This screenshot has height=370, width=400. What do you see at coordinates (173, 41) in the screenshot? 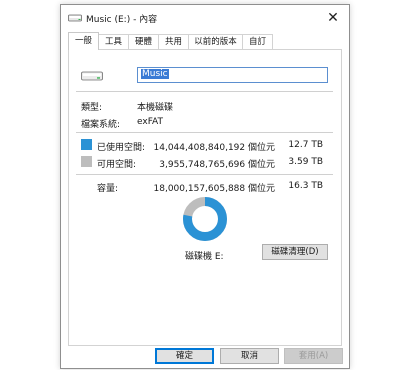
I see `tab-sharing: 共用` at bounding box center [173, 41].